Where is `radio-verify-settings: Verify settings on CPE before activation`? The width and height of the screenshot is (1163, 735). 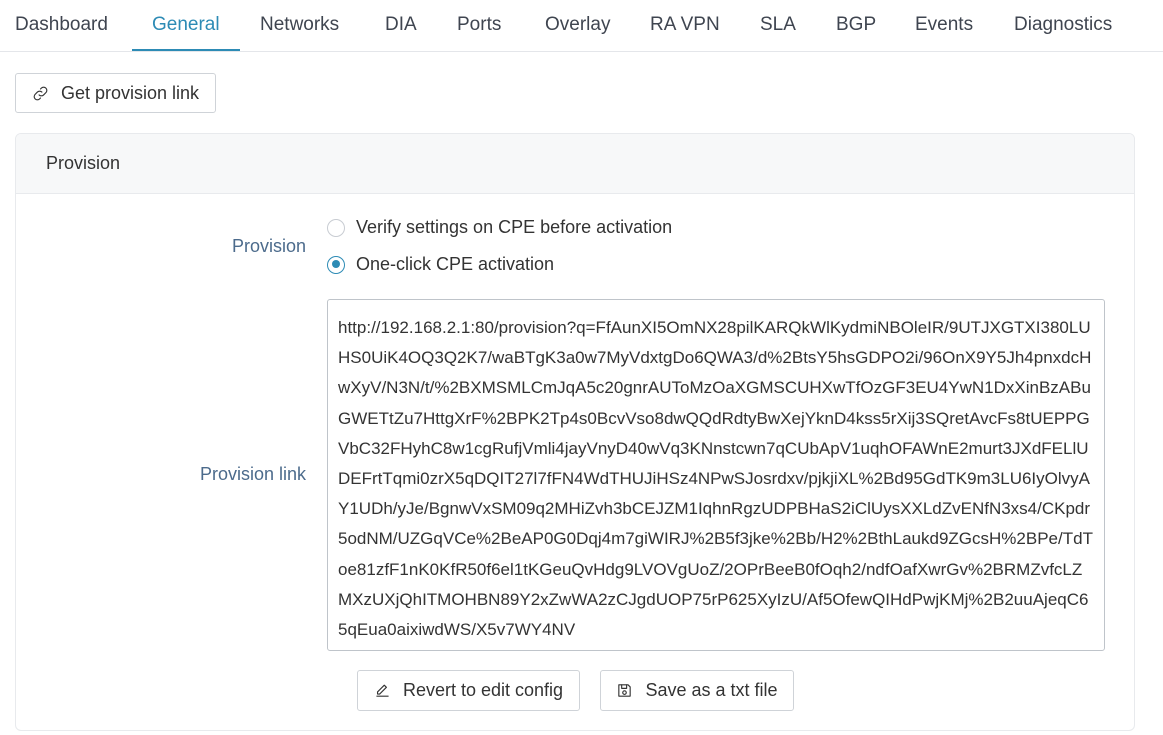 radio-verify-settings: Verify settings on CPE before activation is located at coordinates (499, 227).